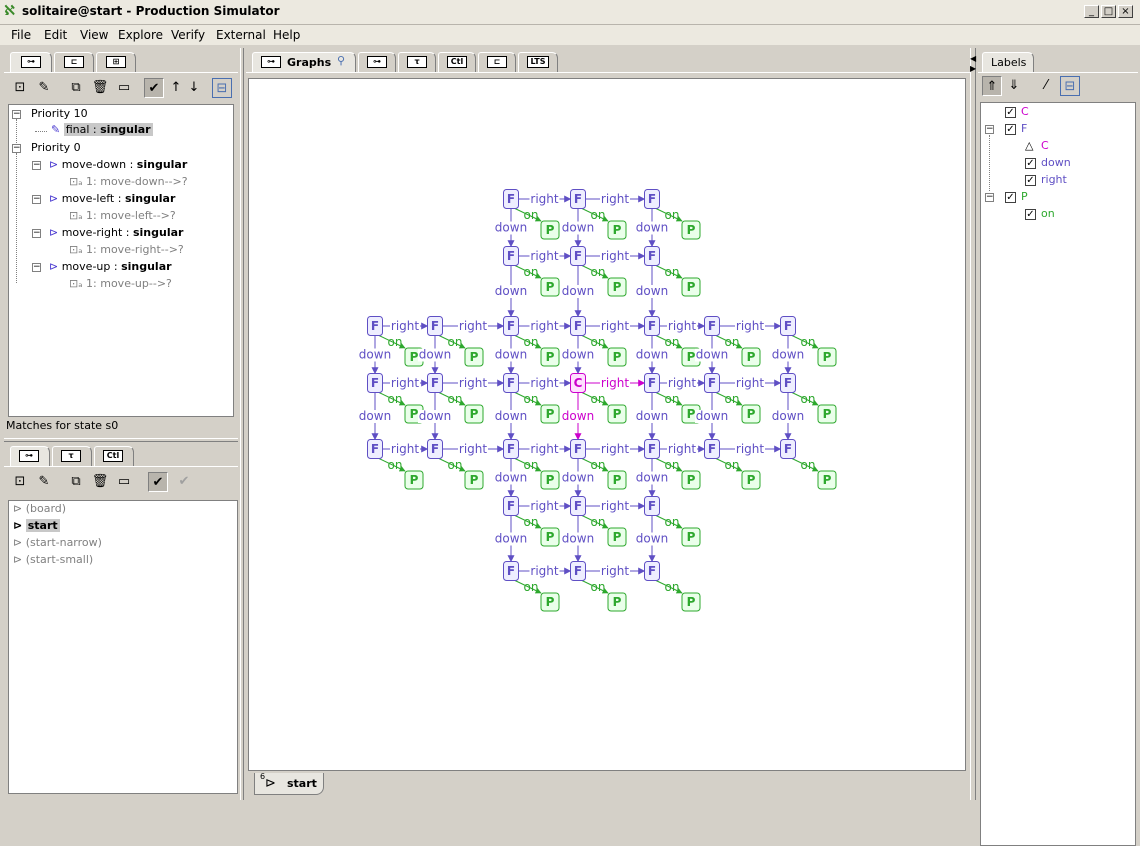  I want to click on rule-match: ⊡ₐ 1: move-down-->?, so click(128, 183).